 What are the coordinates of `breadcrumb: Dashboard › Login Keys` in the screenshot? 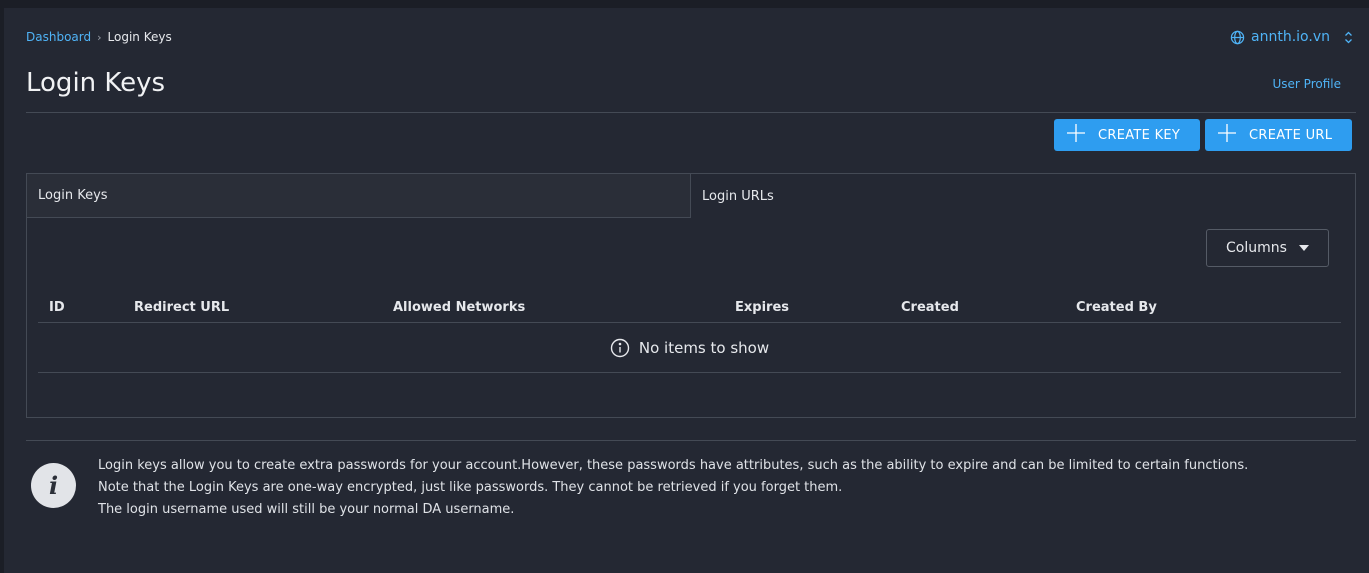 It's located at (99, 37).